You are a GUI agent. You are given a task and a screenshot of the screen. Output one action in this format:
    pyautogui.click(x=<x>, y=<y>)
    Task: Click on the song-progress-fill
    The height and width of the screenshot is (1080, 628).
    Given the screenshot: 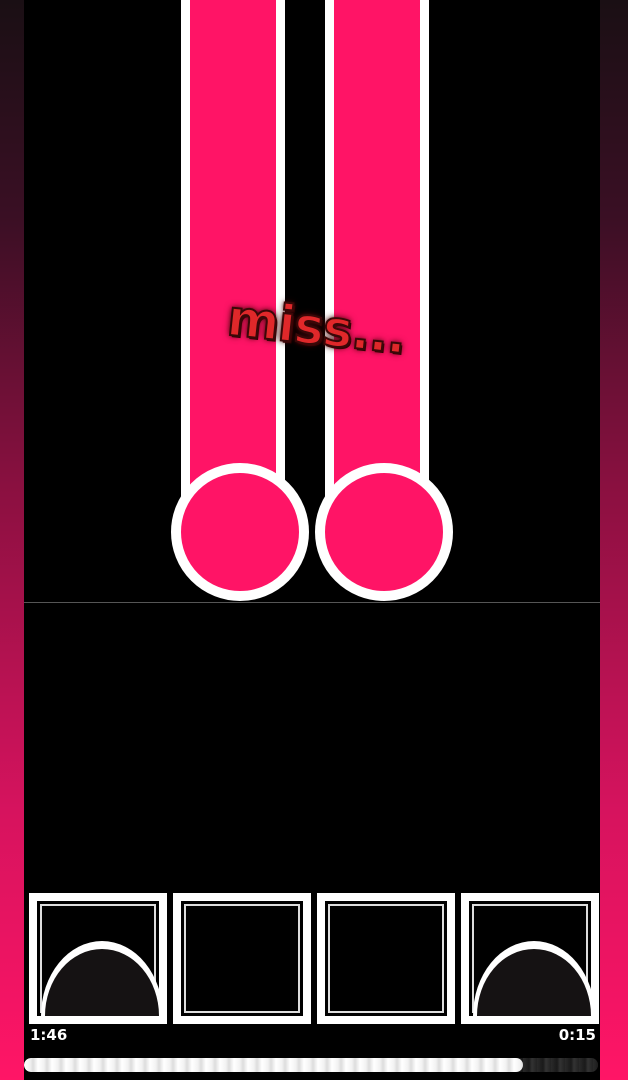 What is the action you would take?
    pyautogui.click(x=273, y=1065)
    